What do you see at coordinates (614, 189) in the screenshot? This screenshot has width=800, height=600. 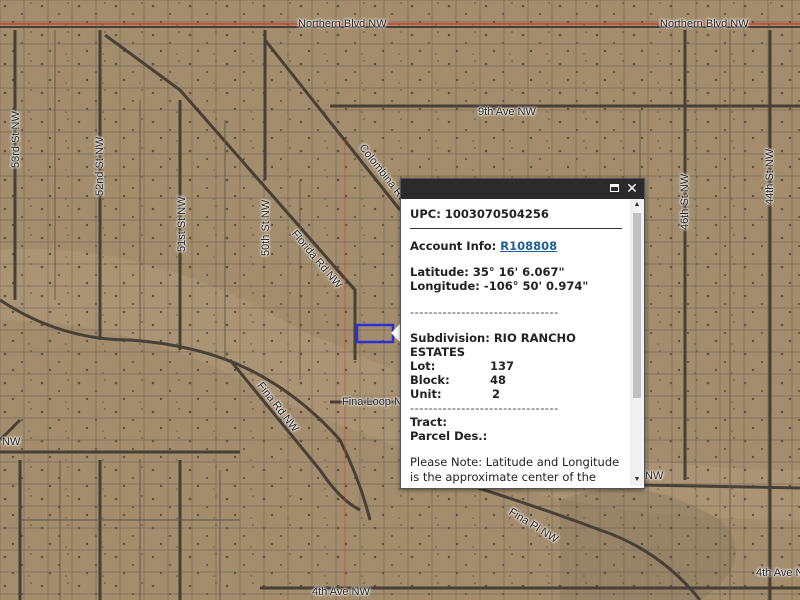 I see `maximize-icon` at bounding box center [614, 189].